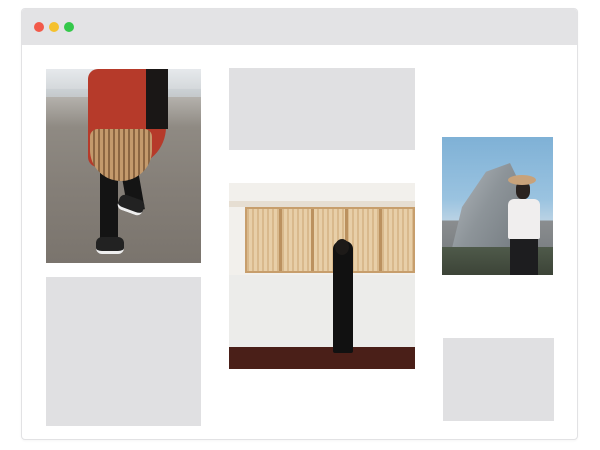 The image size is (600, 450). Describe the element at coordinates (524, 257) in the screenshot. I see `photo-pants` at that location.